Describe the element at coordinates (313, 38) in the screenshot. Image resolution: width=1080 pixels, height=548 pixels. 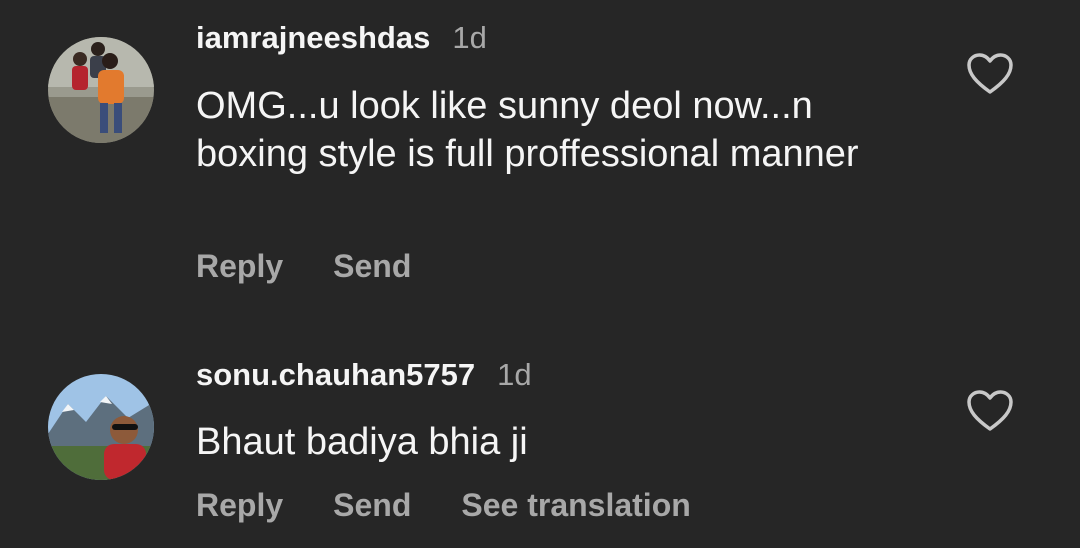
I see `username: iamrajneeshdas` at that location.